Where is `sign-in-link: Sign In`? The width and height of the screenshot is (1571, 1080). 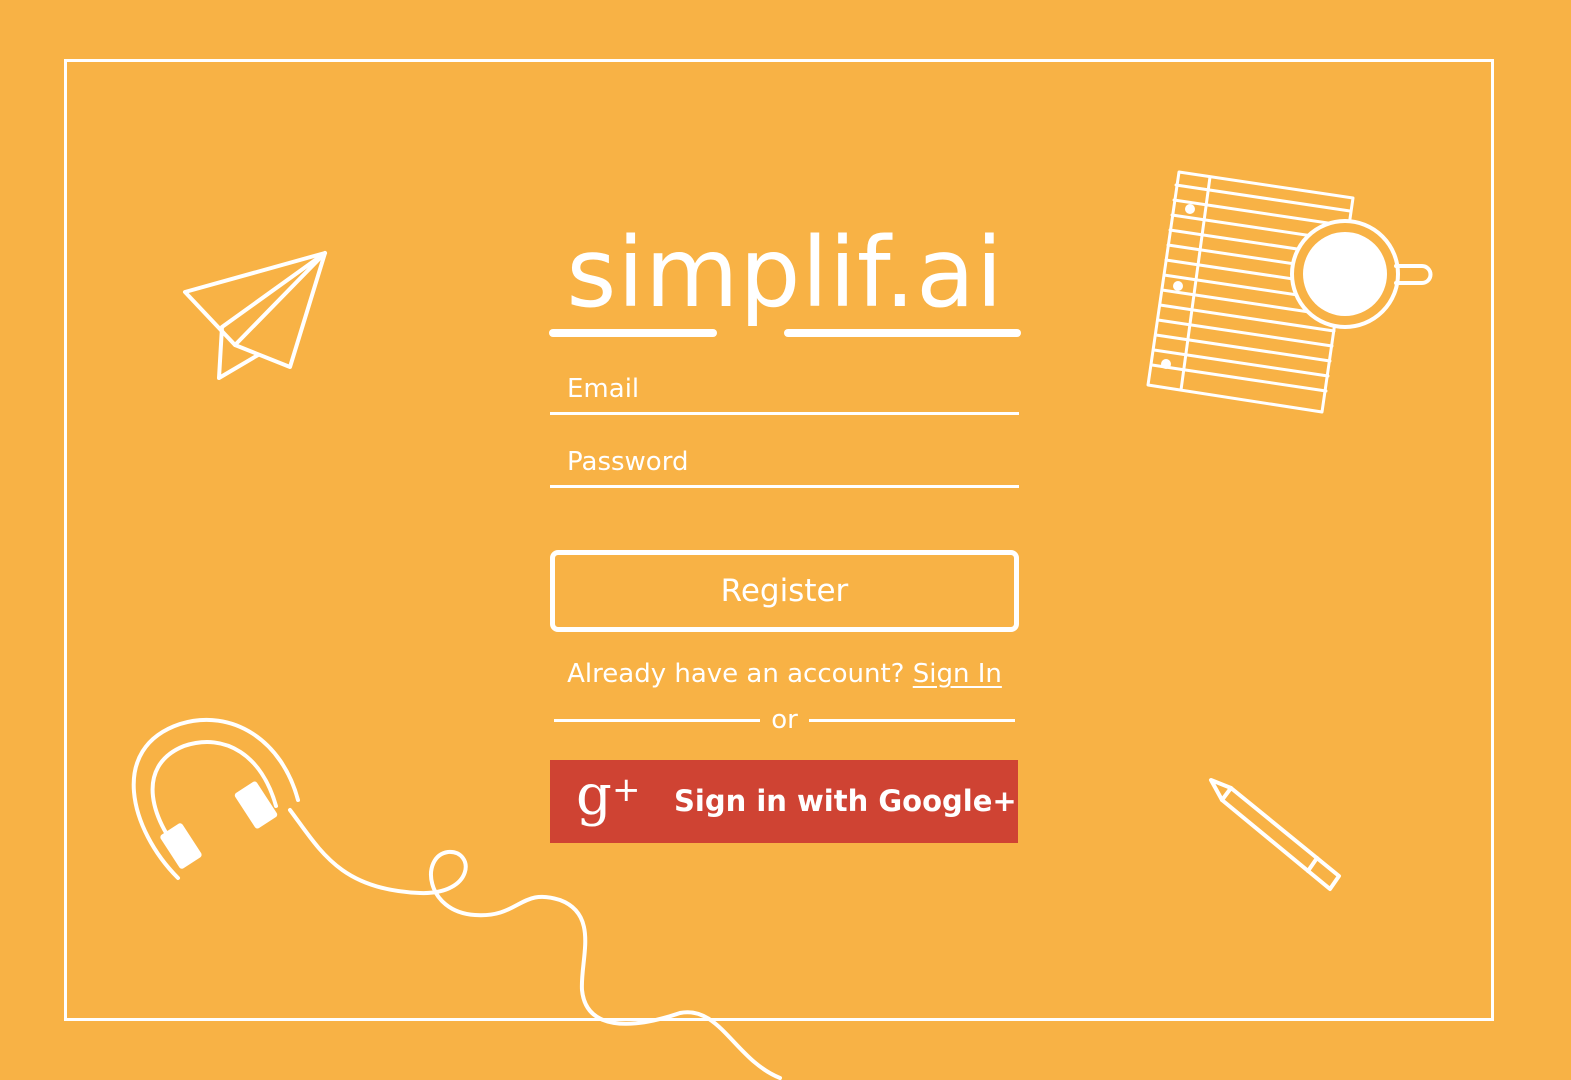 sign-in-link: Sign In is located at coordinates (957, 674).